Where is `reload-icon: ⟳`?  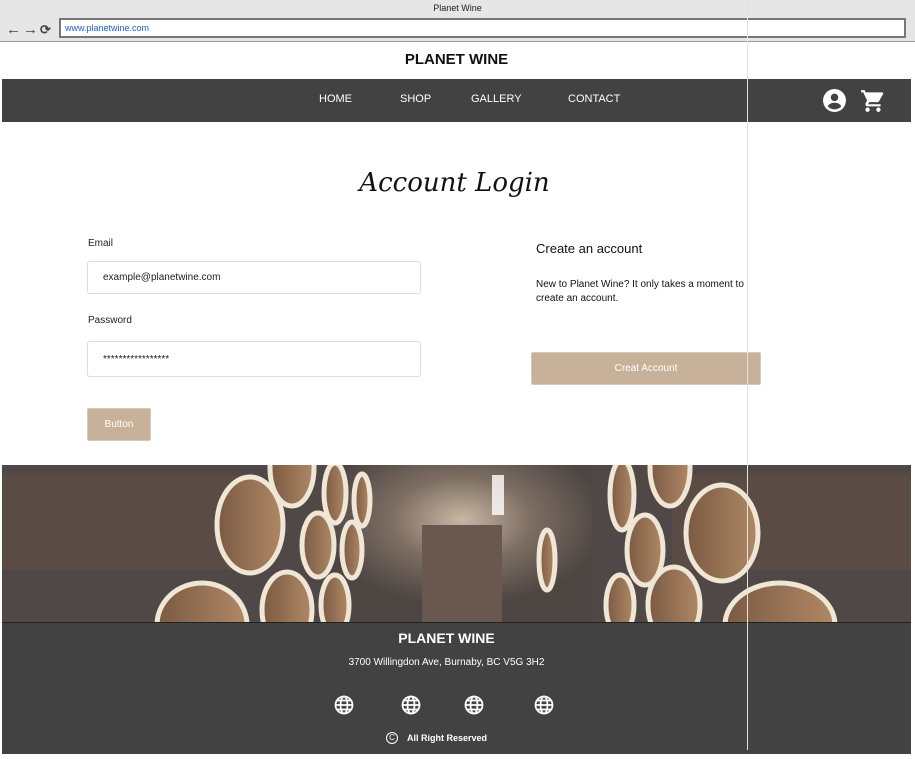
reload-icon: ⟳ is located at coordinates (46, 29).